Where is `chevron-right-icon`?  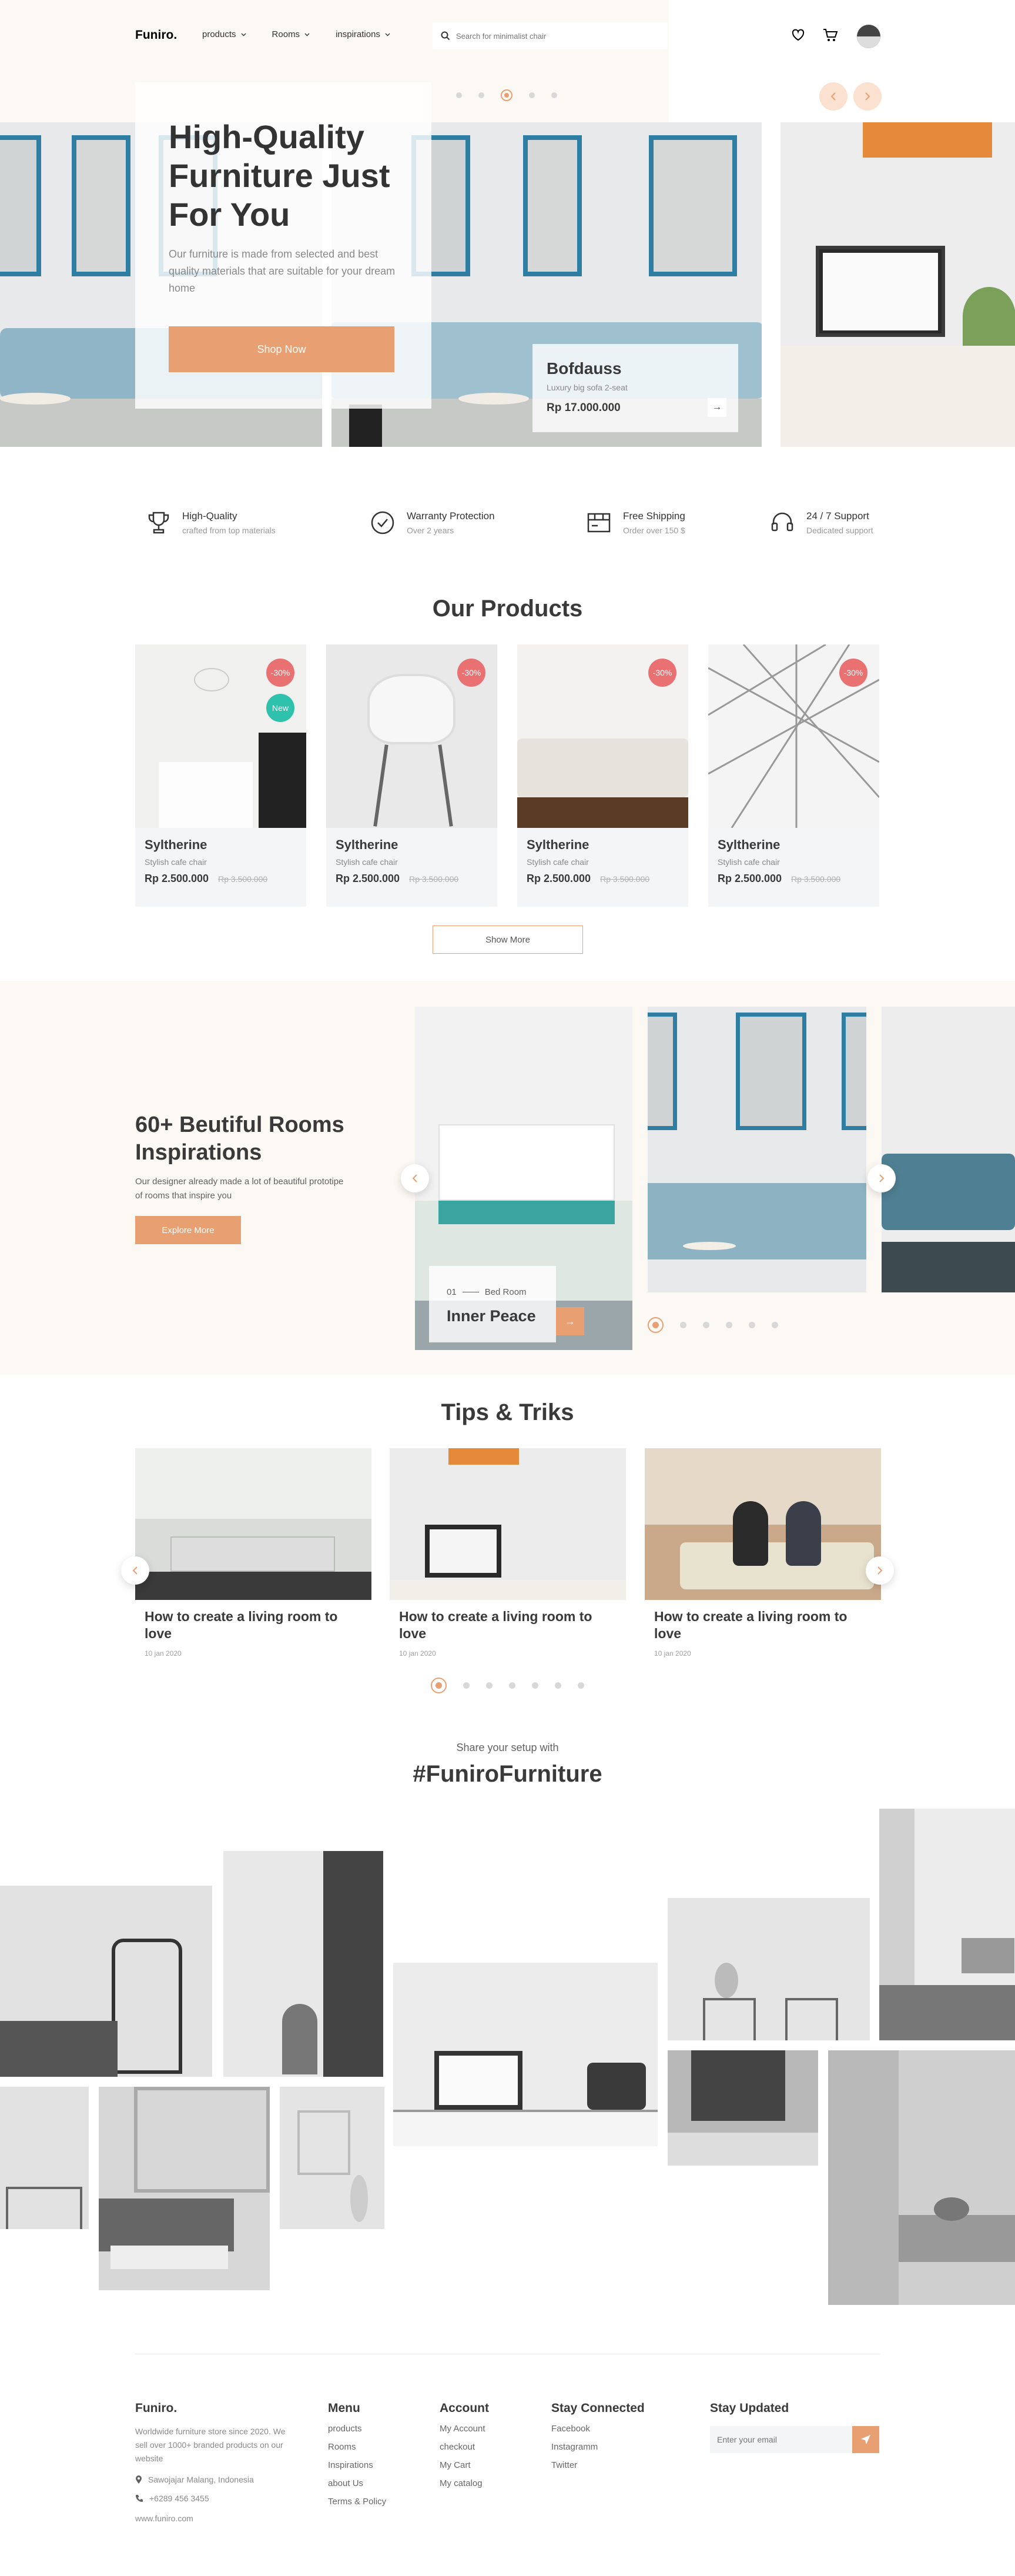 chevron-right-icon is located at coordinates (880, 1570).